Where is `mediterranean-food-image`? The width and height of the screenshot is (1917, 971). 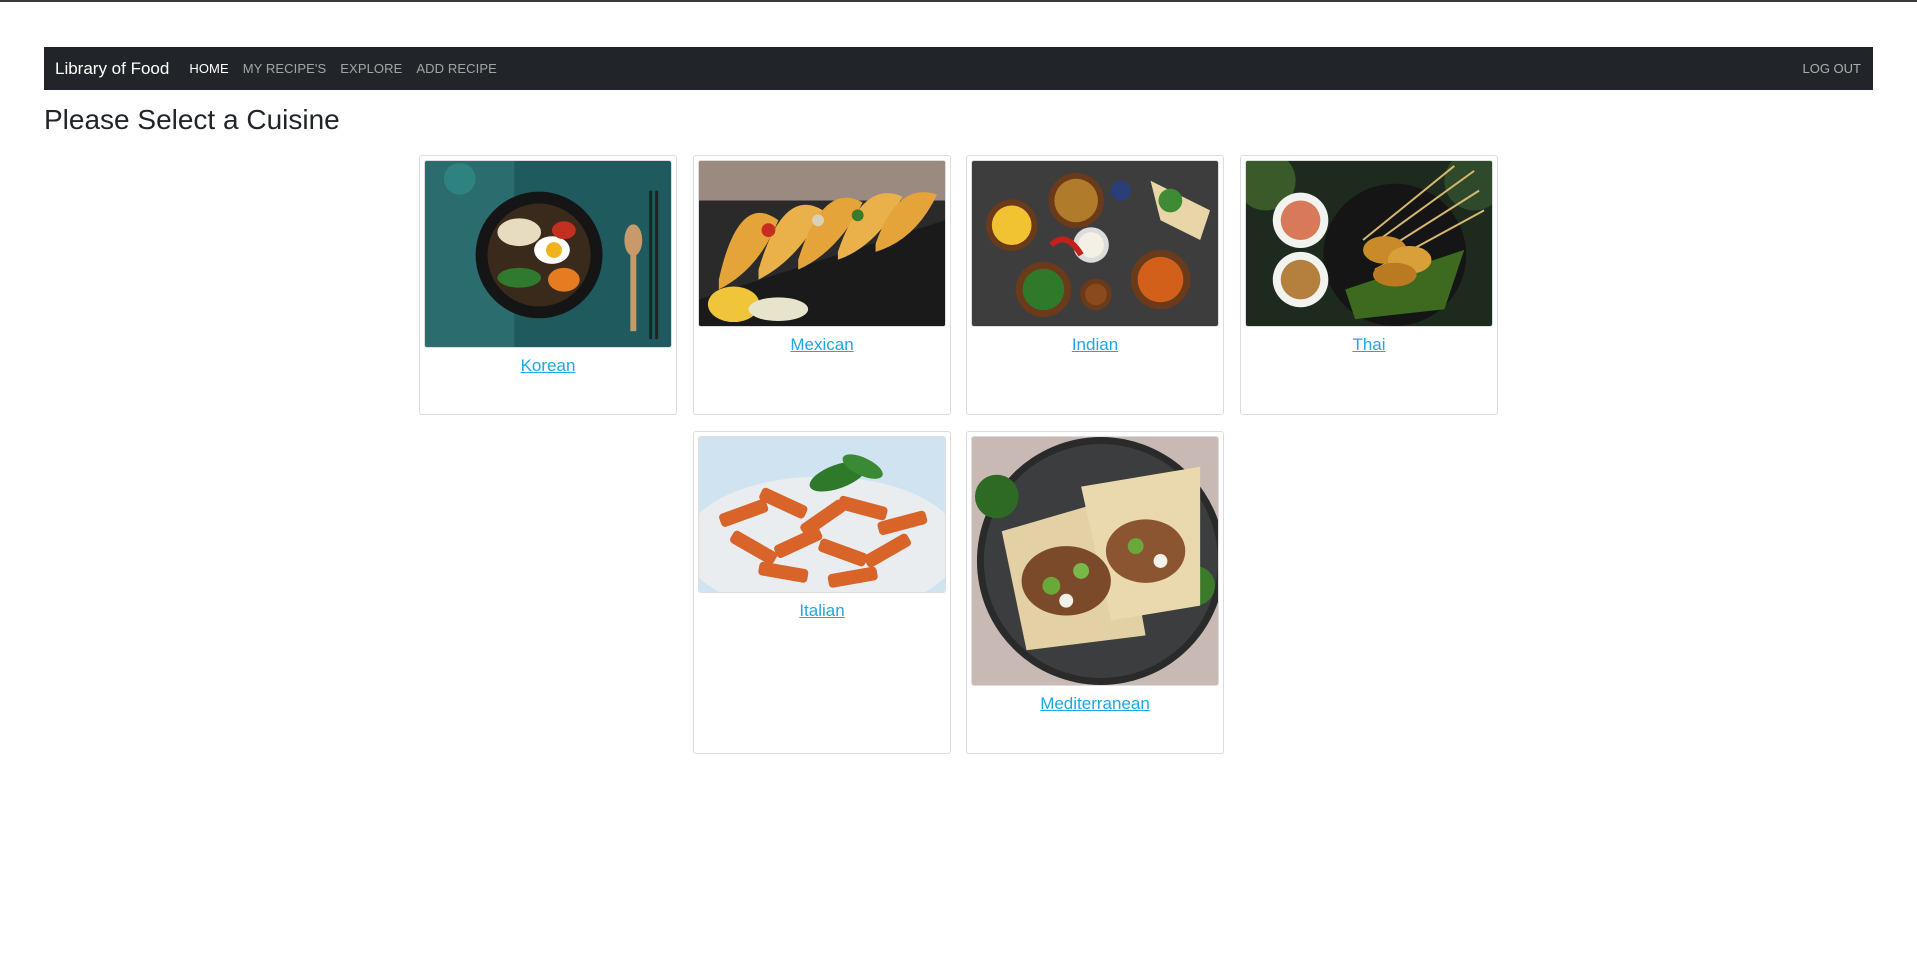
mediterranean-food-image is located at coordinates (1095, 561).